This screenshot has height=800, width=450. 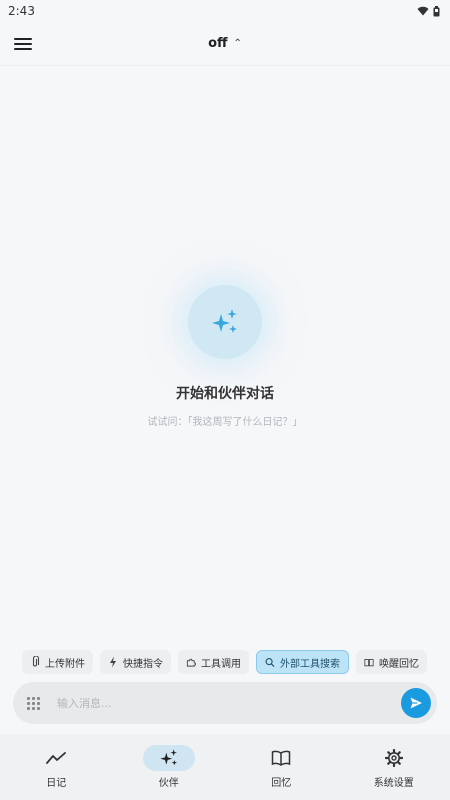 What do you see at coordinates (23, 44) in the screenshot?
I see `hamburger-menu-icon` at bounding box center [23, 44].